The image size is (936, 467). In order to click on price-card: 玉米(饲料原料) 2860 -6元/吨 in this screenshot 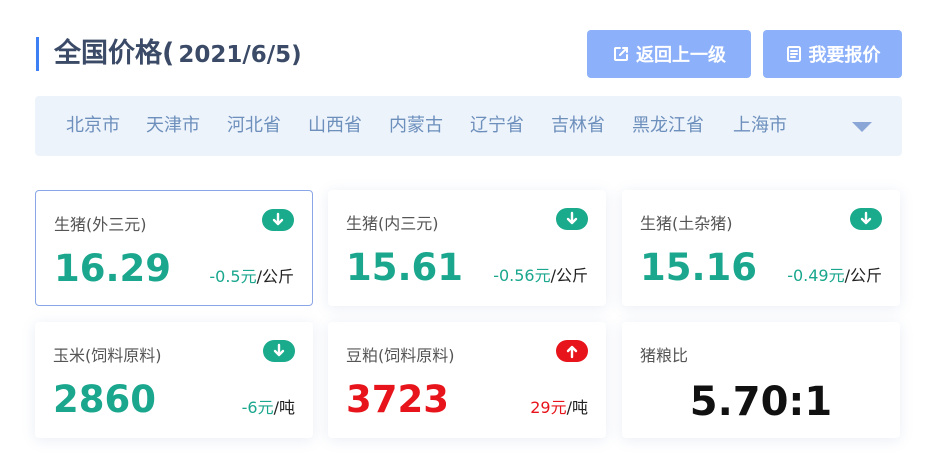, I will do `click(174, 380)`.